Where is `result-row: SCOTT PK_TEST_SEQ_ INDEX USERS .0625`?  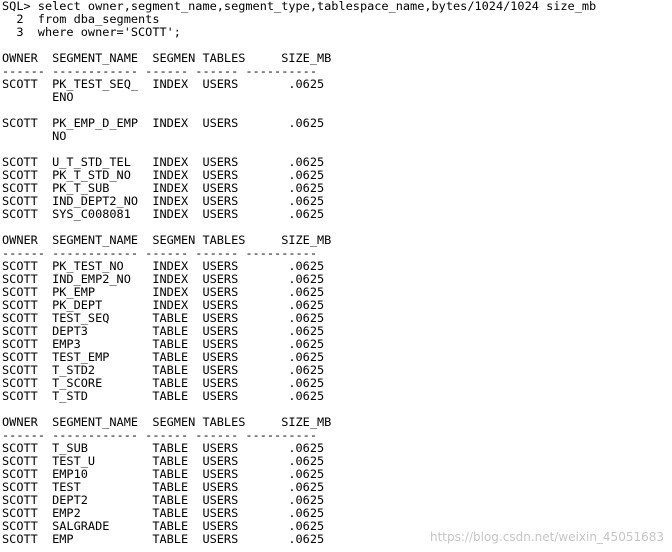
result-row: SCOTT PK_TEST_SEQ_ INDEX USERS .0625 is located at coordinates (163, 84).